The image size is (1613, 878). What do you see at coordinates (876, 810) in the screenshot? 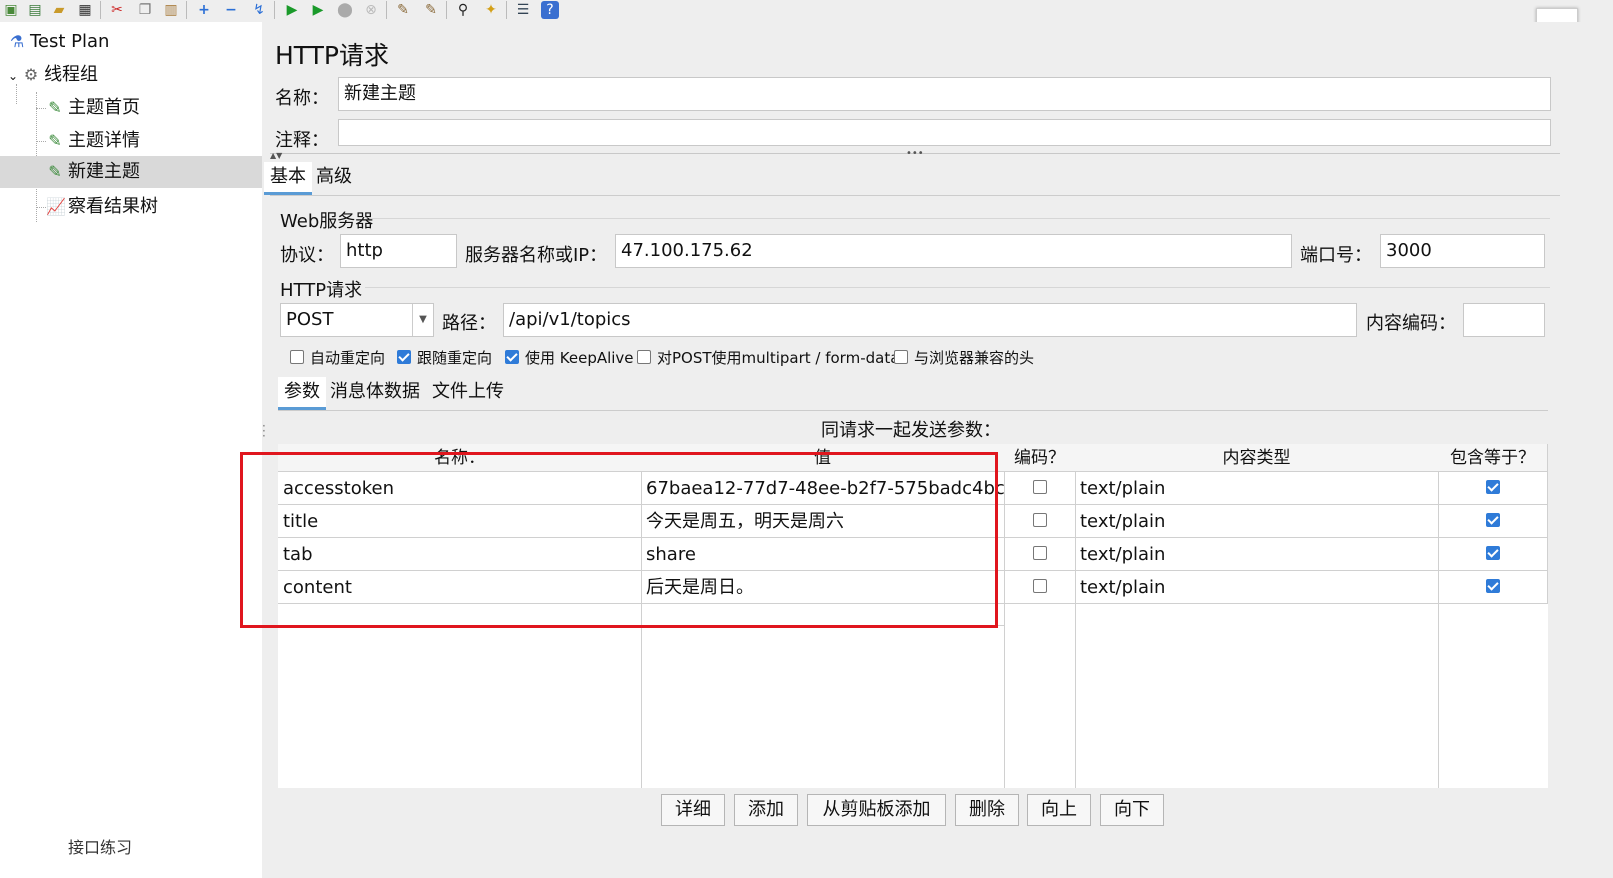
I see `add-from-clipboard-button: 从剪贴板添加` at bounding box center [876, 810].